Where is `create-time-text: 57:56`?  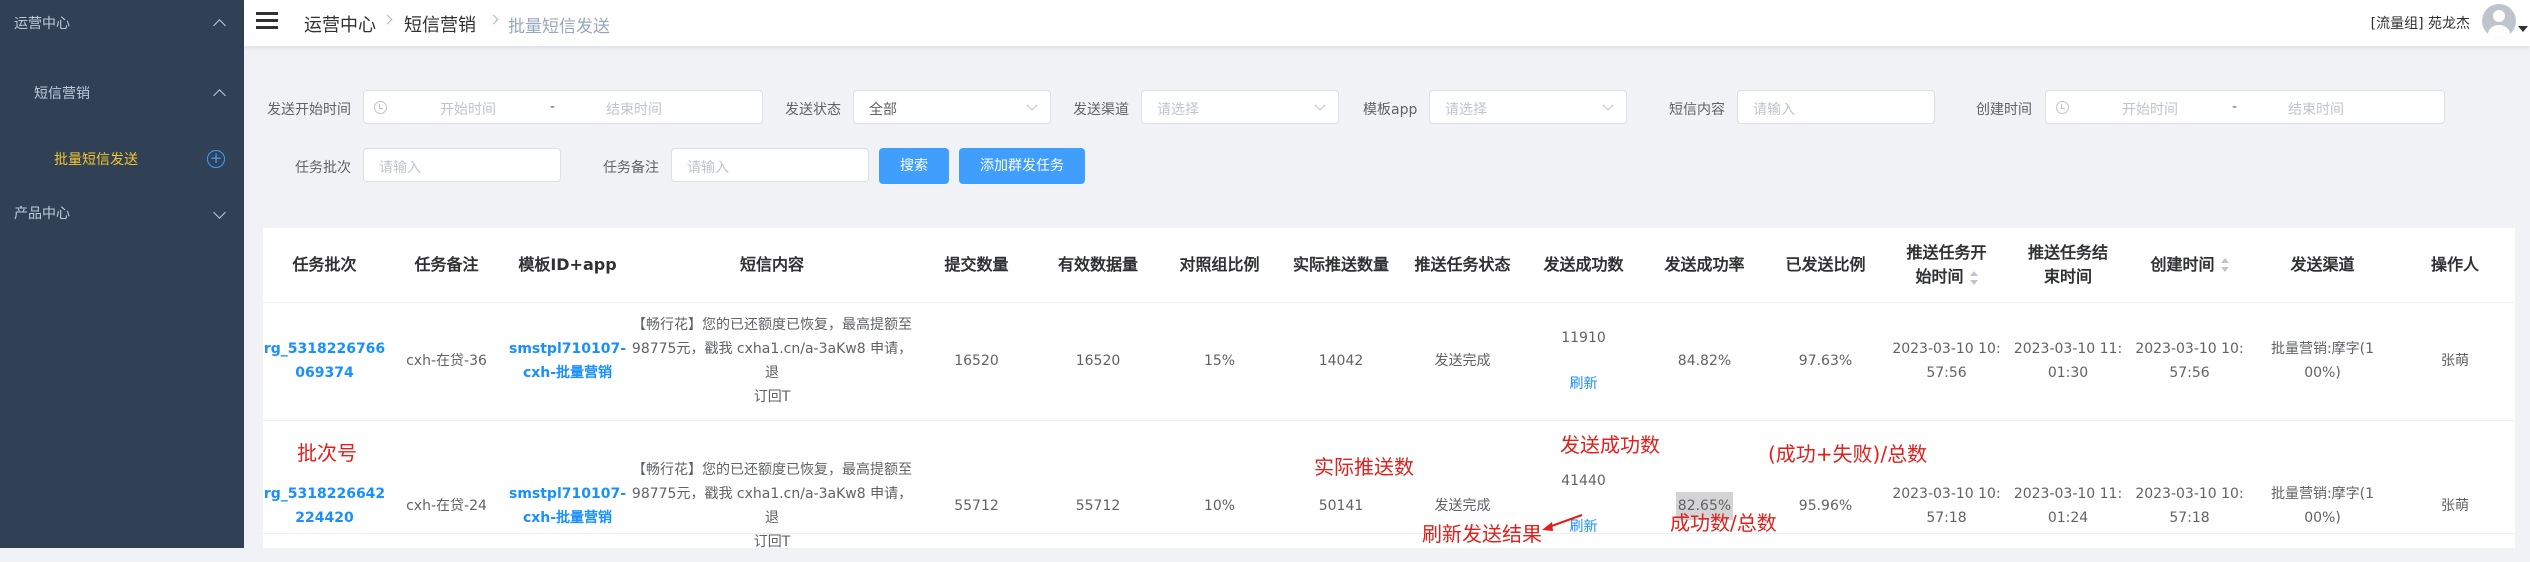
create-time-text: 57:56 is located at coordinates (2189, 373).